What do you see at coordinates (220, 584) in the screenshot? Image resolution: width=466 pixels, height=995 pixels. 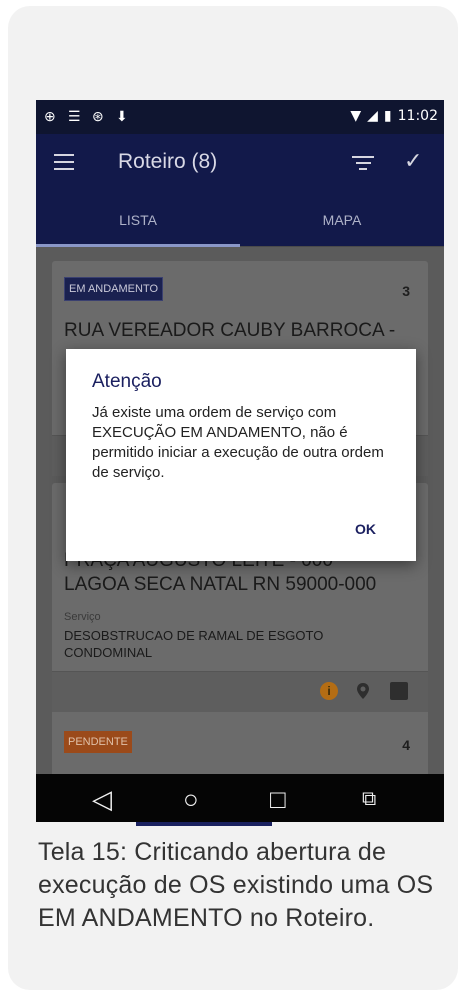 I see `order-address-line2: LAGOA SECA NATAL RN 59000-000` at bounding box center [220, 584].